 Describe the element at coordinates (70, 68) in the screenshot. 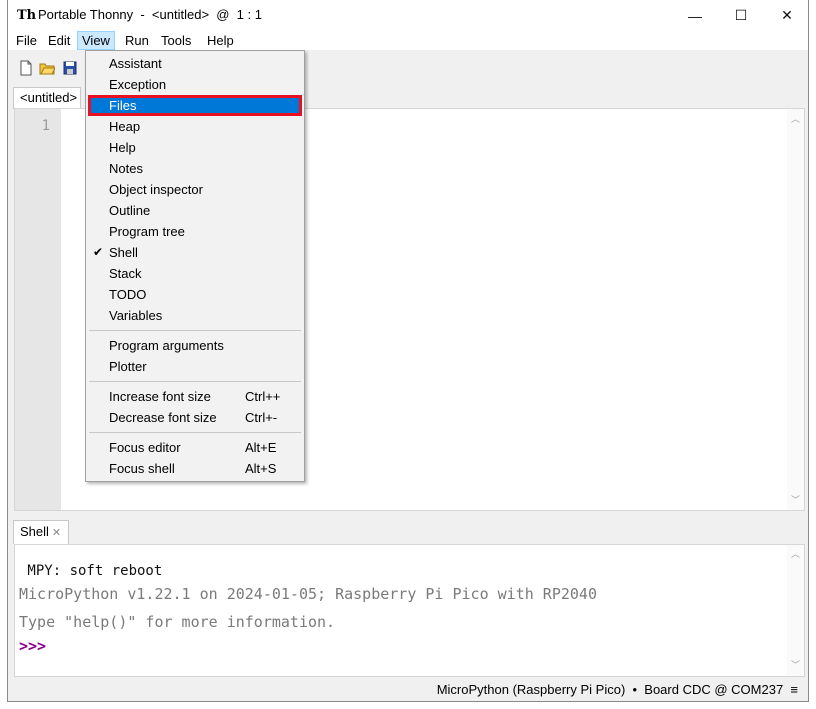

I see `save-file-icon` at that location.